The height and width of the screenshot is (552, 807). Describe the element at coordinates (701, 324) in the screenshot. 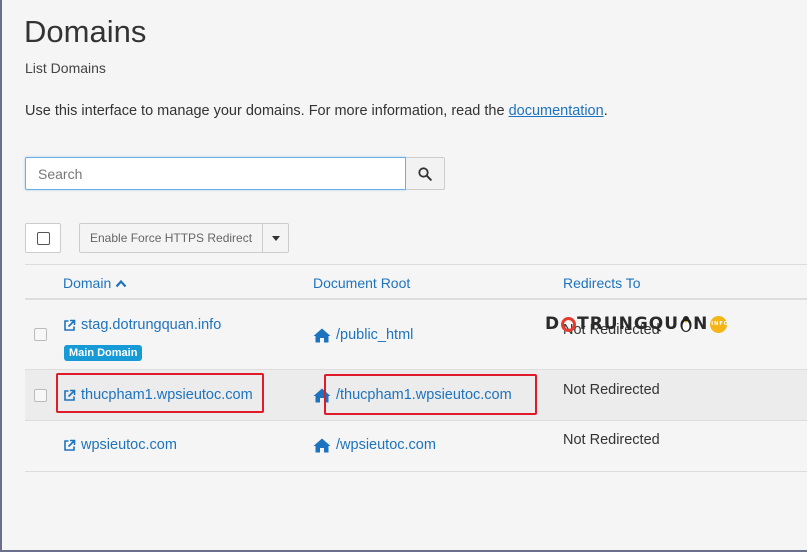

I see `watermark-text-end: N` at that location.